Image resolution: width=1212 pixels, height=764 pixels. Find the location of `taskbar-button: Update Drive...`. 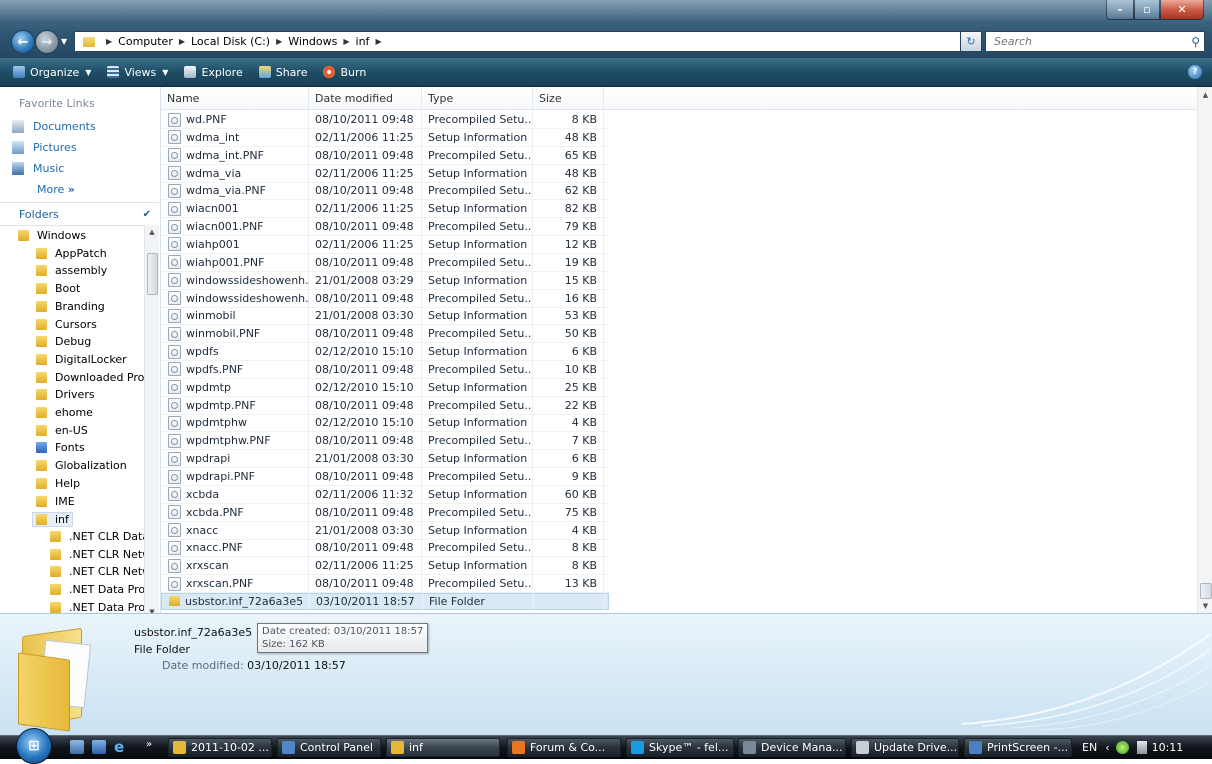

taskbar-button: Update Drive... is located at coordinates (905, 747).